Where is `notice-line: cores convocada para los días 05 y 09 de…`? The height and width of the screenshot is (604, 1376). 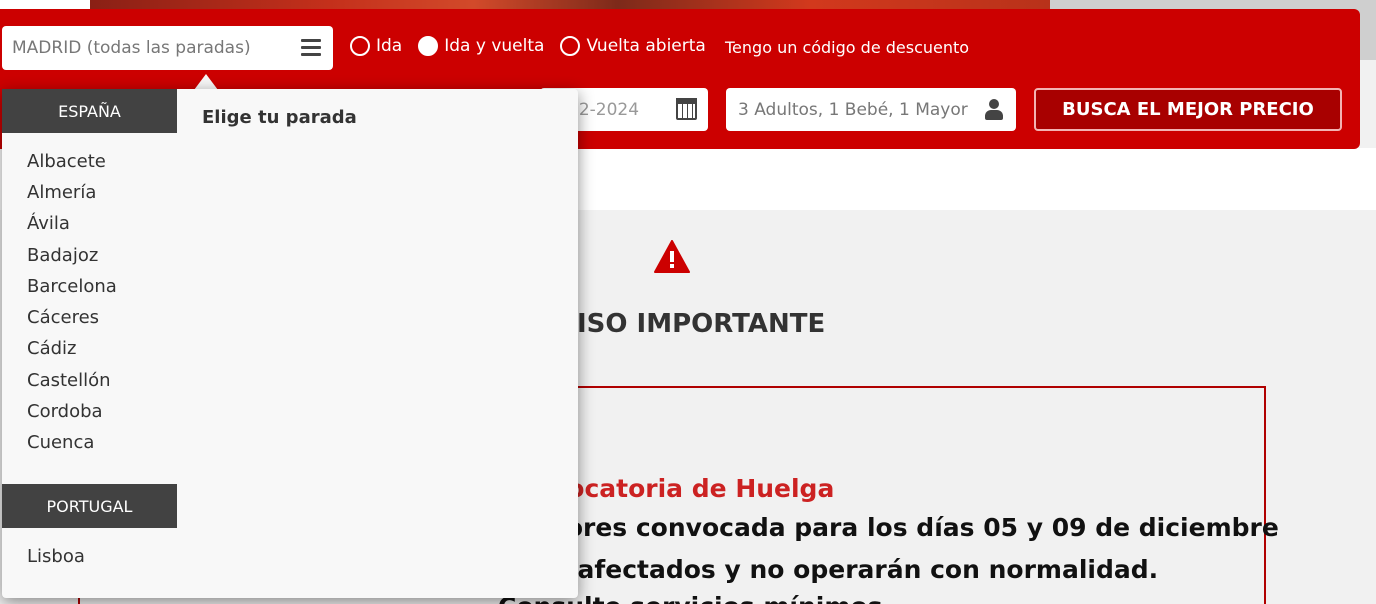
notice-line: cores convocada para los días 05 y 09 de… is located at coordinates (915, 527).